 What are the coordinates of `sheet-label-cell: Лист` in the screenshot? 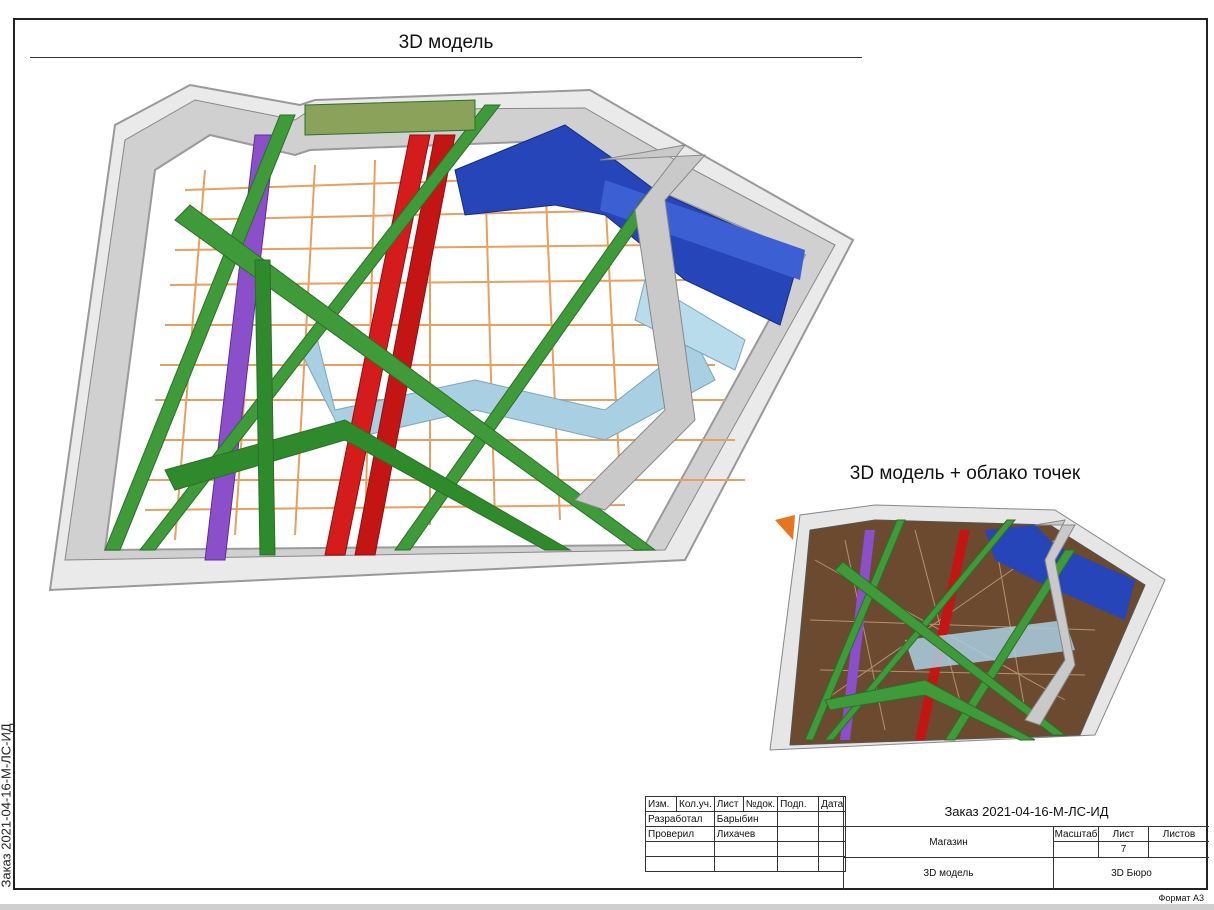 It's located at (1124, 834).